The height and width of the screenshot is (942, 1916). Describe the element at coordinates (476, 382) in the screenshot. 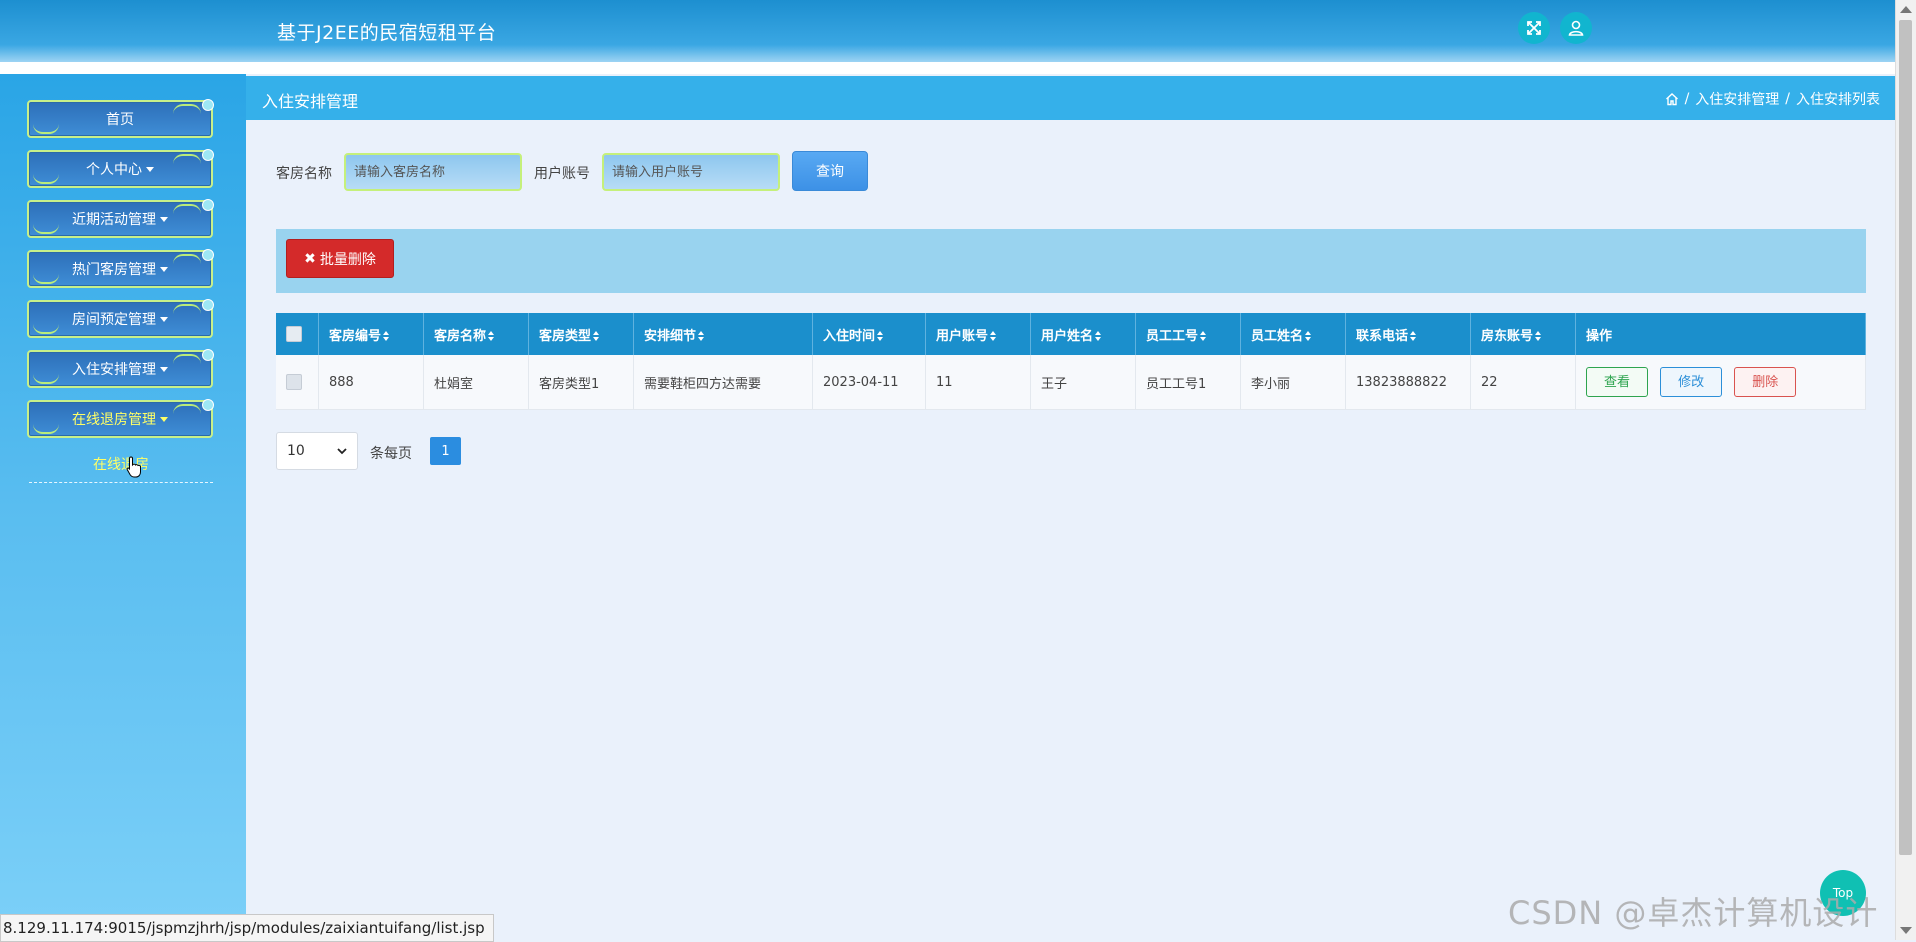

I see `cell-room-name: 杜娟室` at that location.